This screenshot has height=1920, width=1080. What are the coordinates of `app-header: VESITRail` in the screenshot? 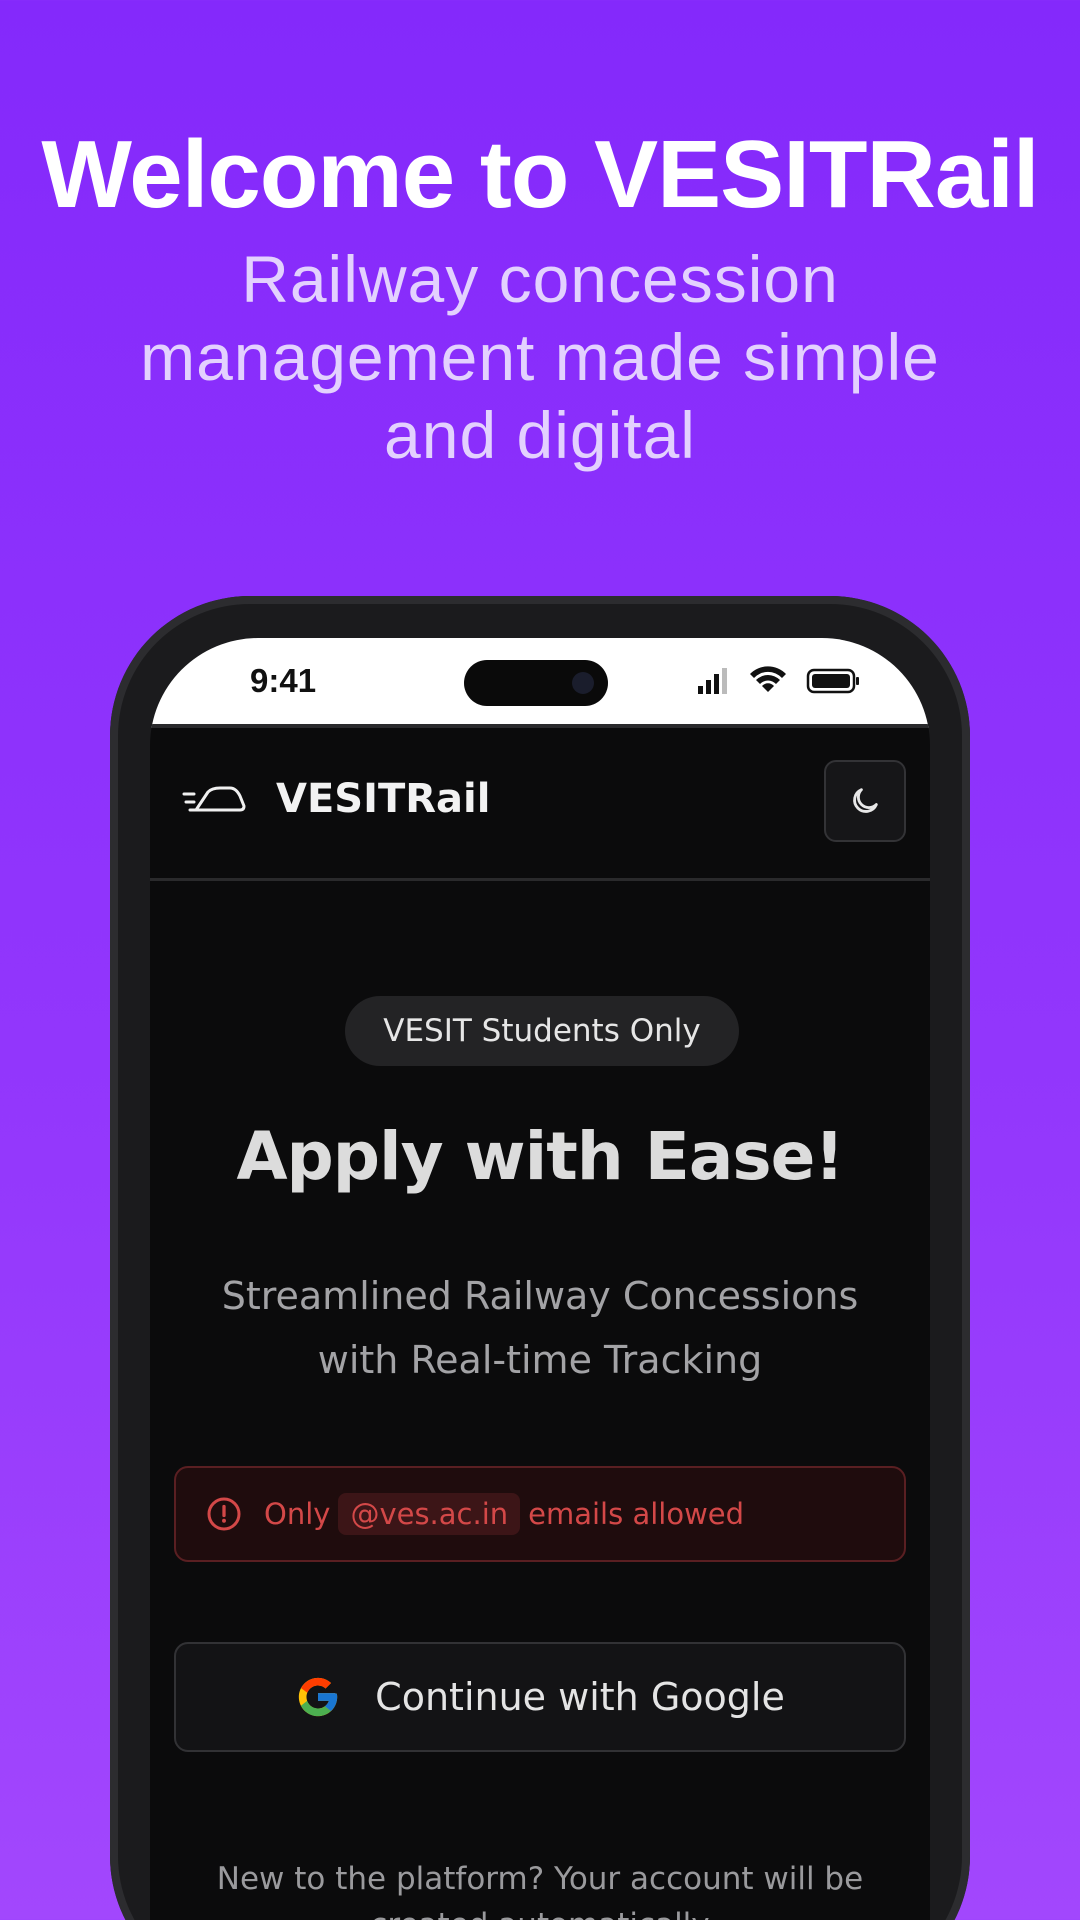 It's located at (540, 804).